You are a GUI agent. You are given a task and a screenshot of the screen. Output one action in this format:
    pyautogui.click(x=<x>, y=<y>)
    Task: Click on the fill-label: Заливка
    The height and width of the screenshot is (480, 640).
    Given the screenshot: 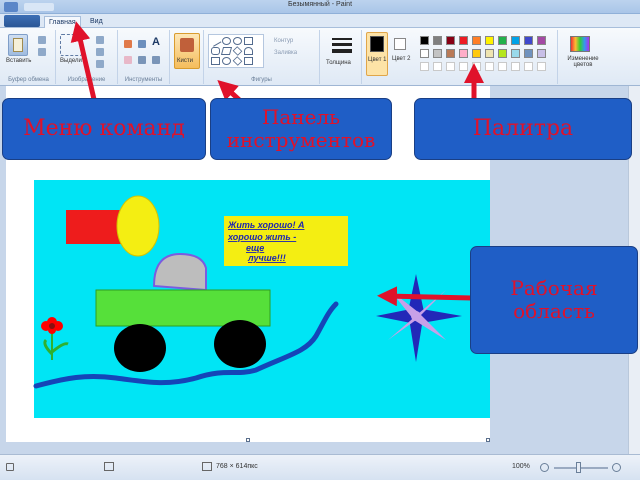 What is the action you would take?
    pyautogui.click(x=285, y=53)
    